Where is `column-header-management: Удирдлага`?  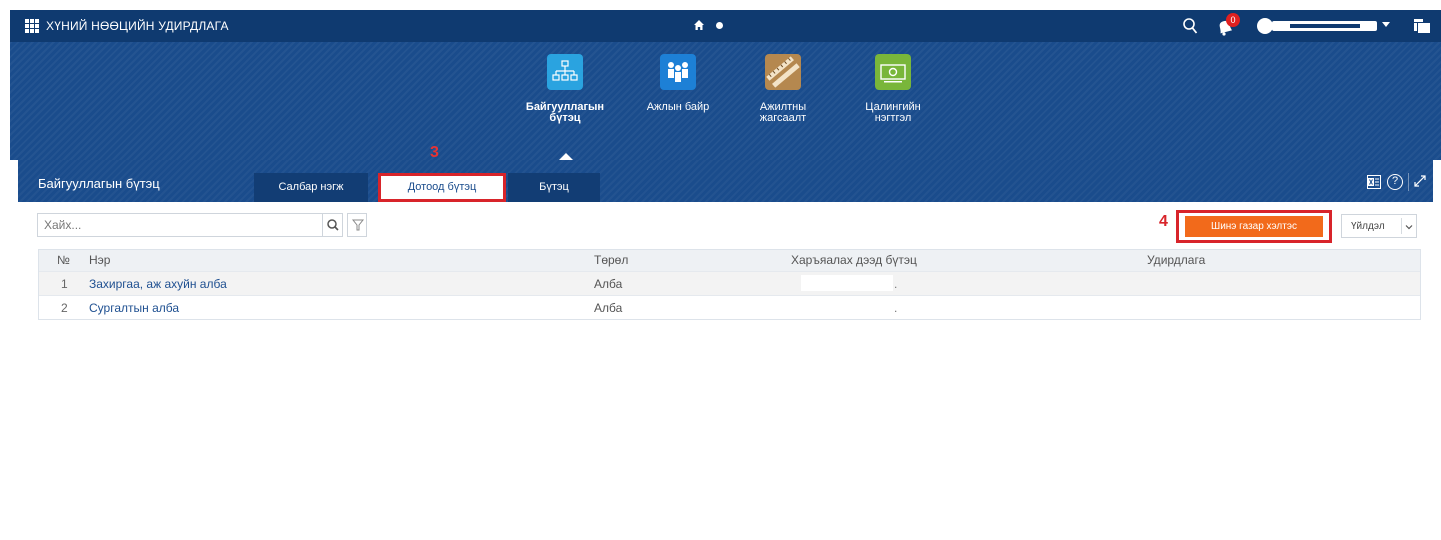
column-header-management: Удирдлага is located at coordinates (1176, 260).